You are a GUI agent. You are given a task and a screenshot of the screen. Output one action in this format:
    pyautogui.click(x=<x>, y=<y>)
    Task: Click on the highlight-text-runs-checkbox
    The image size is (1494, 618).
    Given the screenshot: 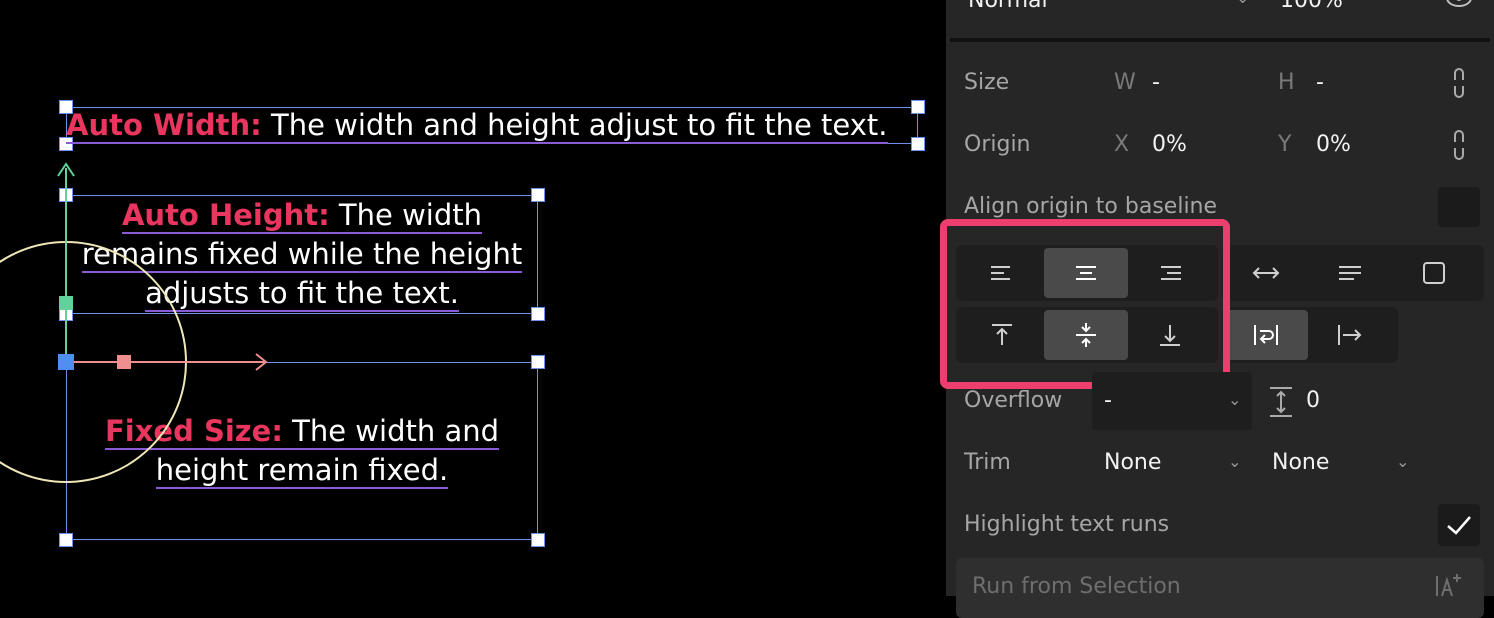 What is the action you would take?
    pyautogui.click(x=1459, y=525)
    